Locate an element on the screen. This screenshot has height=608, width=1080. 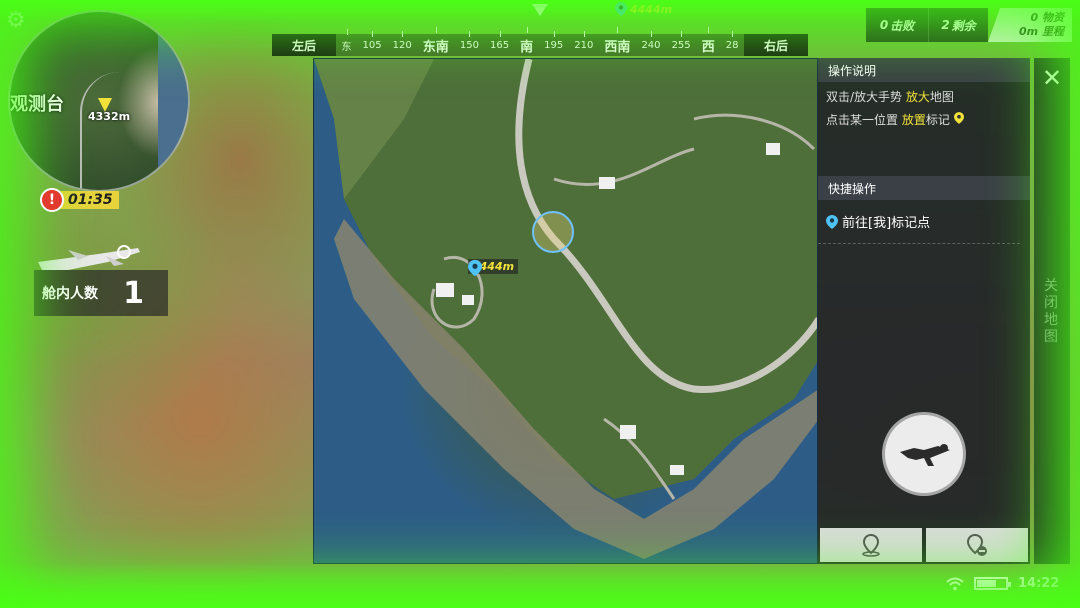
compass-marker: 4444m is located at coordinates (643, 9).